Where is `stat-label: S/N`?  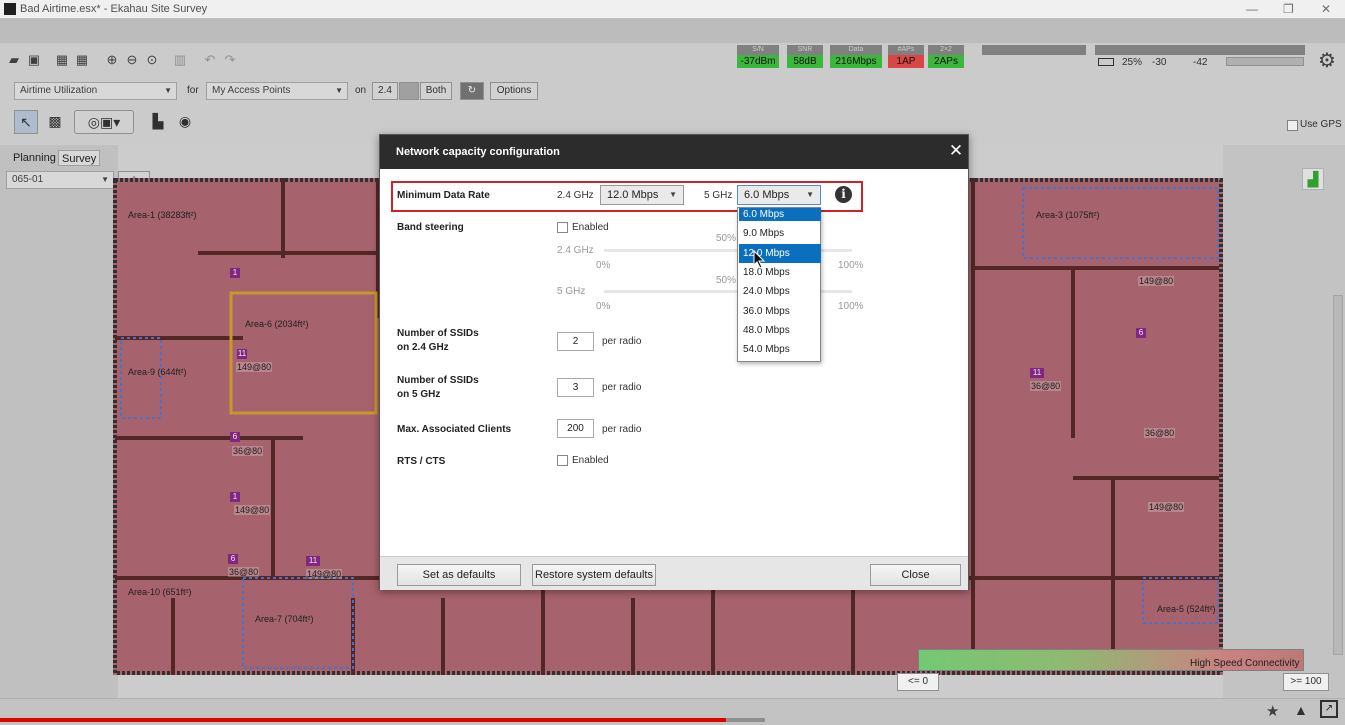
stat-label: S/N is located at coordinates (758, 50).